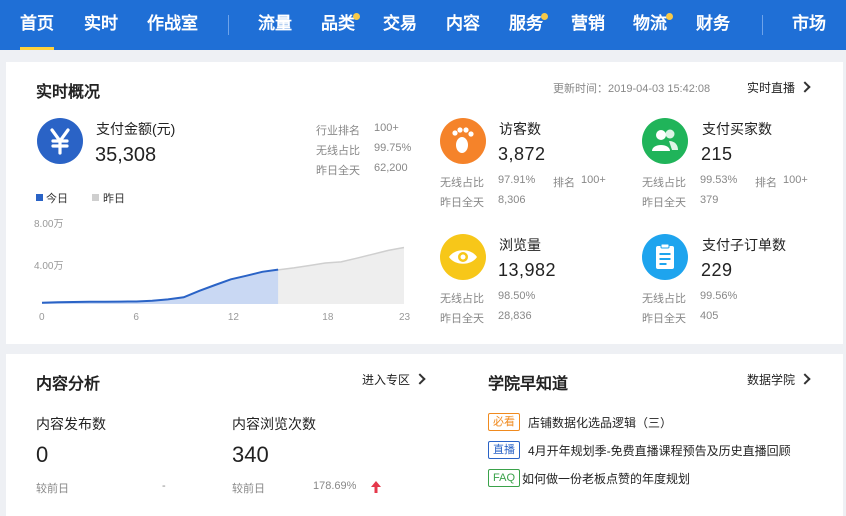 The height and width of the screenshot is (516, 846). Describe the element at coordinates (48, 266) in the screenshot. I see `y-tick-label: 4.00万` at that location.